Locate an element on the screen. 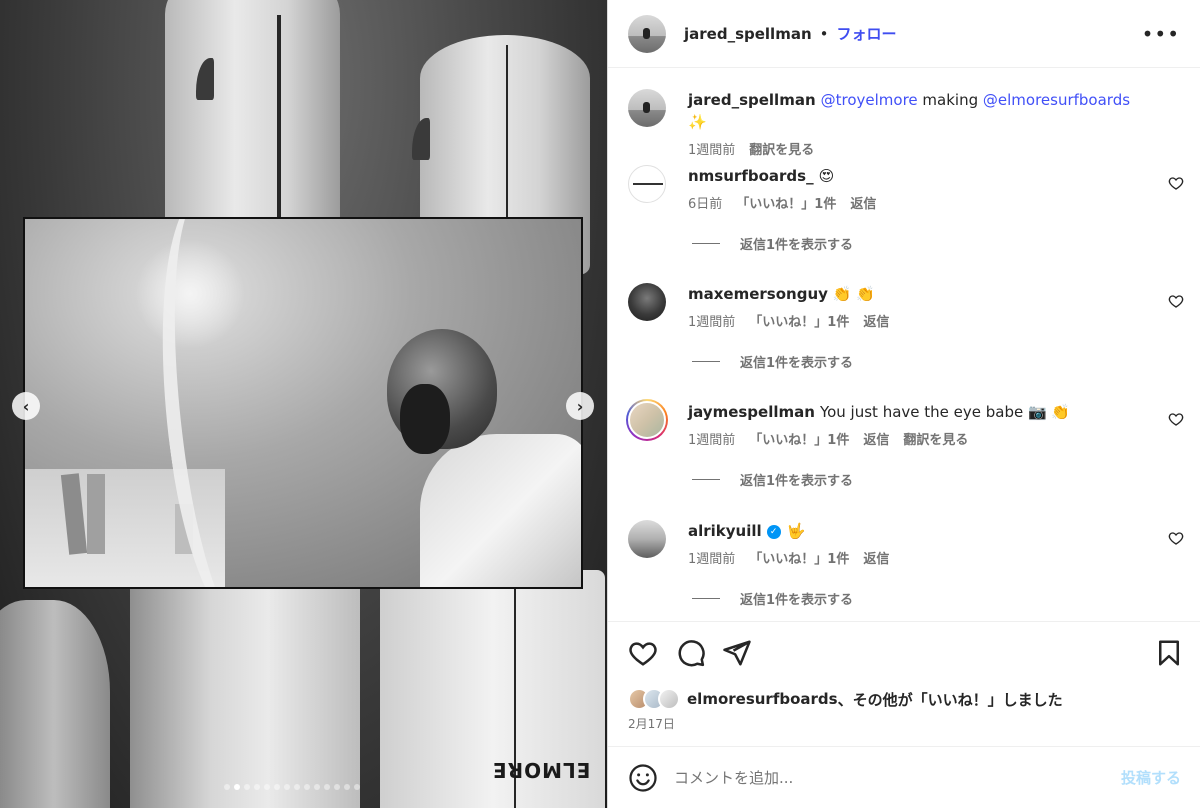  caption-username: jared_spellman is located at coordinates (752, 100).